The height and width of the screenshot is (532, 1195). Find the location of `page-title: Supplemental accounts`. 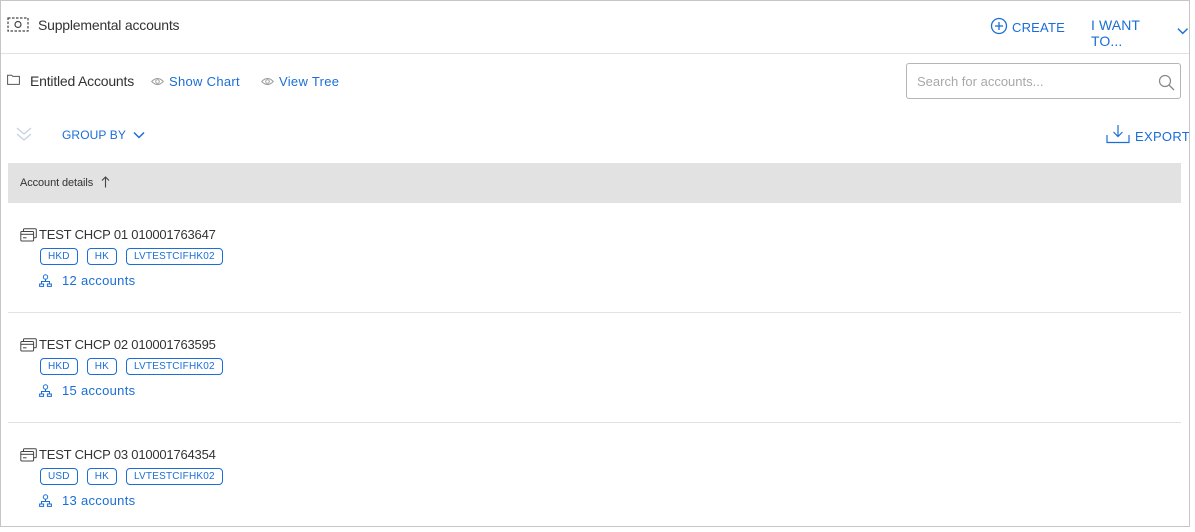

page-title: Supplemental accounts is located at coordinates (109, 25).